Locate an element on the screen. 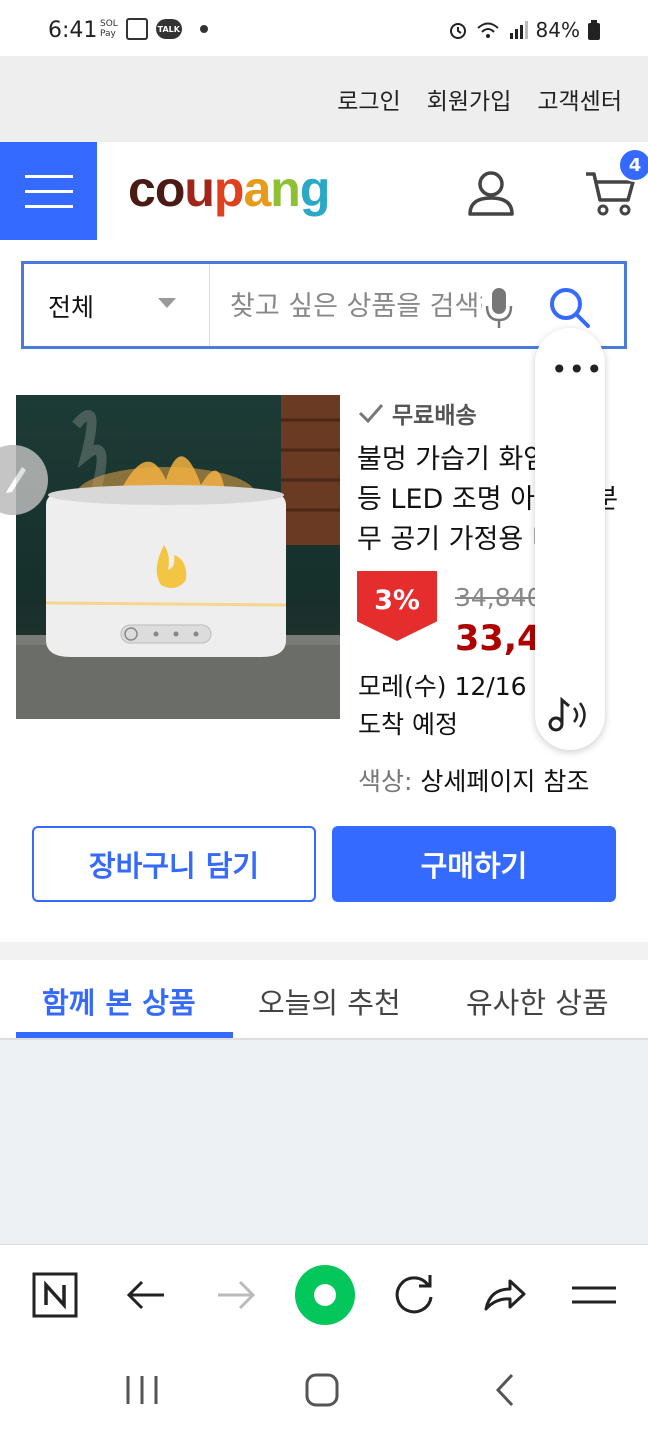 This screenshot has height=1440, width=648. status-right: 84% is located at coordinates (524, 30).